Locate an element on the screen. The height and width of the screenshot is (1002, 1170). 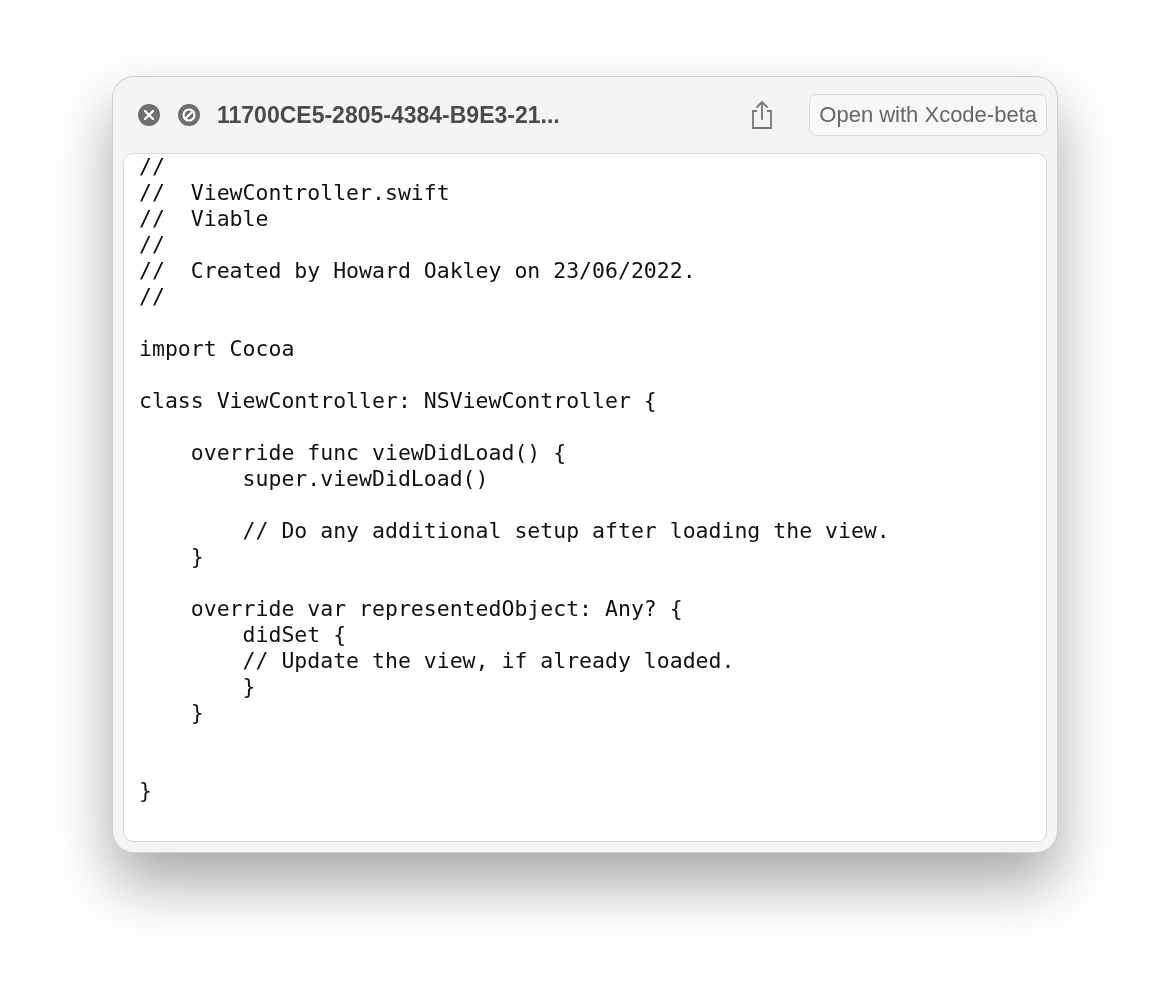
close-icon is located at coordinates (149, 115).